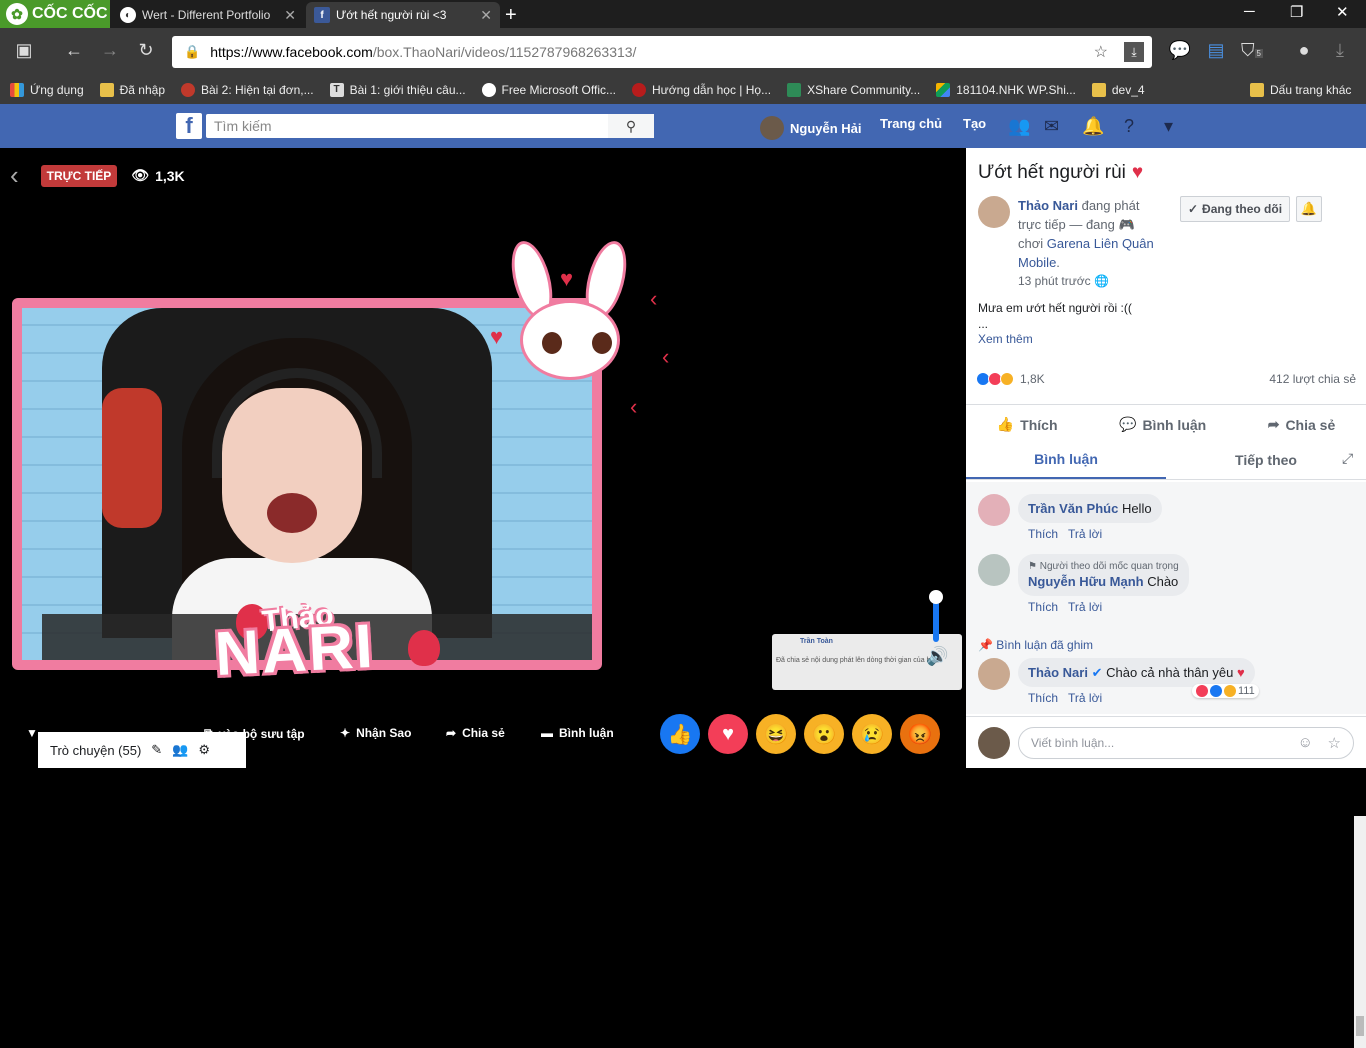 The image size is (1366, 1048). What do you see at coordinates (811, 128) in the screenshot?
I see `fb-profile-link: Nguyễn Hải` at bounding box center [811, 128].